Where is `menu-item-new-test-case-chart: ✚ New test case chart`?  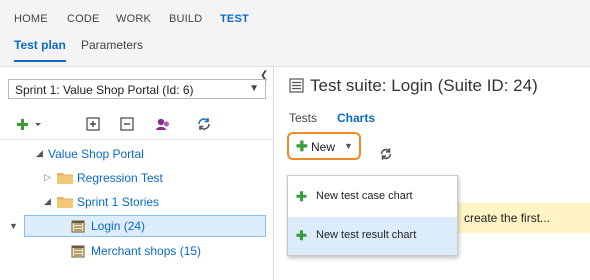
menu-item-new-test-case-chart: ✚ New test case chart is located at coordinates (372, 197).